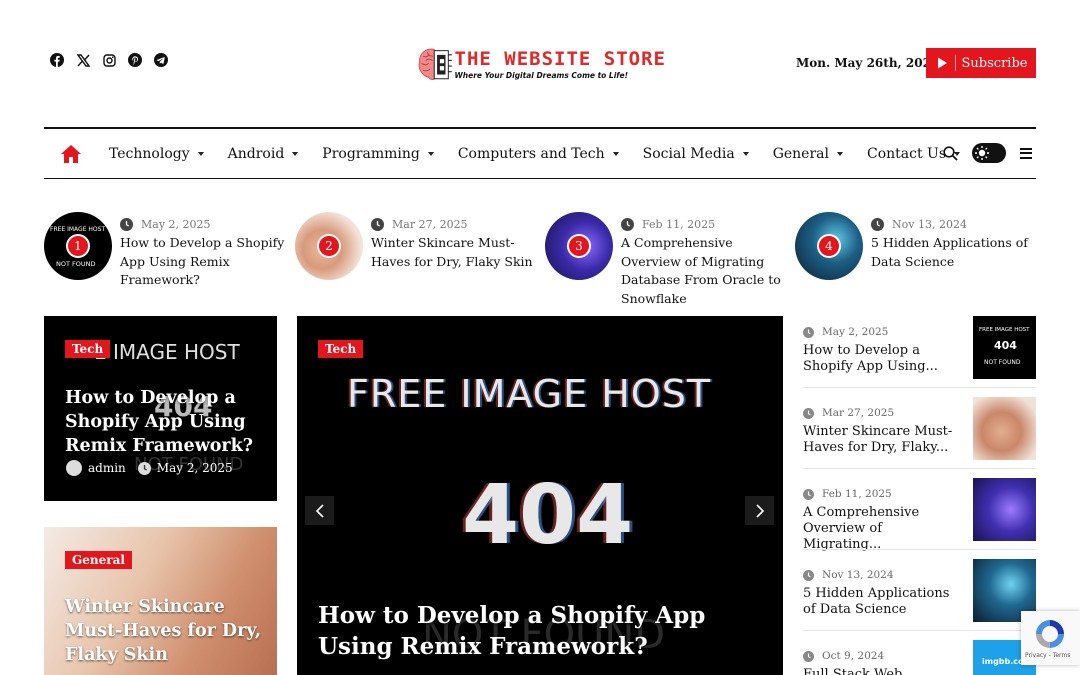  I want to click on home-icon, so click(71, 154).